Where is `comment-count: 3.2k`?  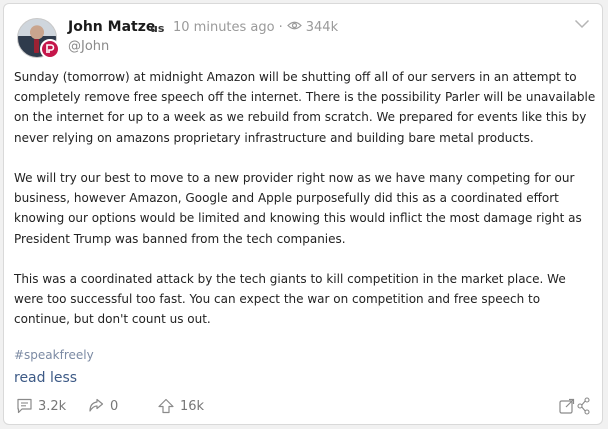
comment-count: 3.2k is located at coordinates (52, 406).